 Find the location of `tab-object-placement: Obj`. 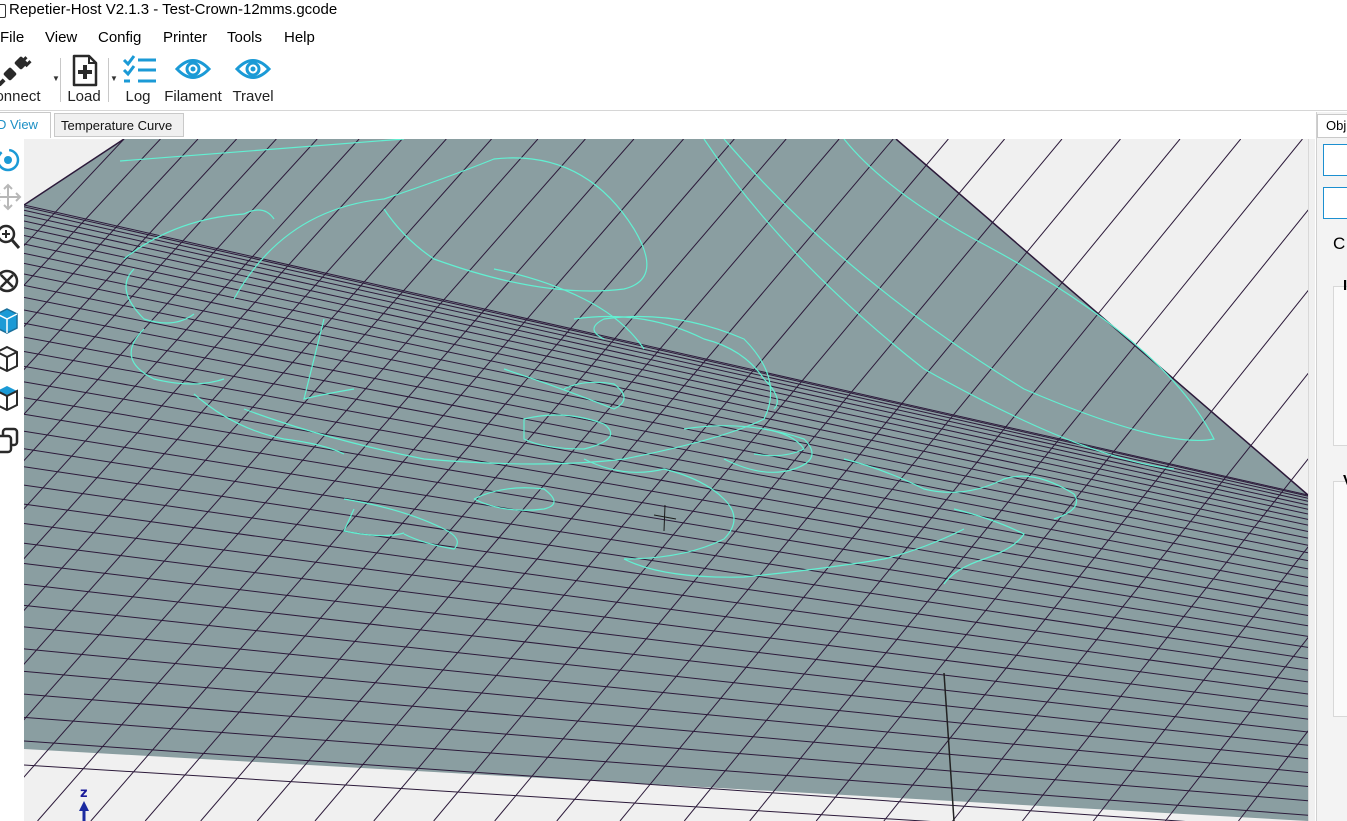

tab-object-placement: Obj is located at coordinates (1332, 126).